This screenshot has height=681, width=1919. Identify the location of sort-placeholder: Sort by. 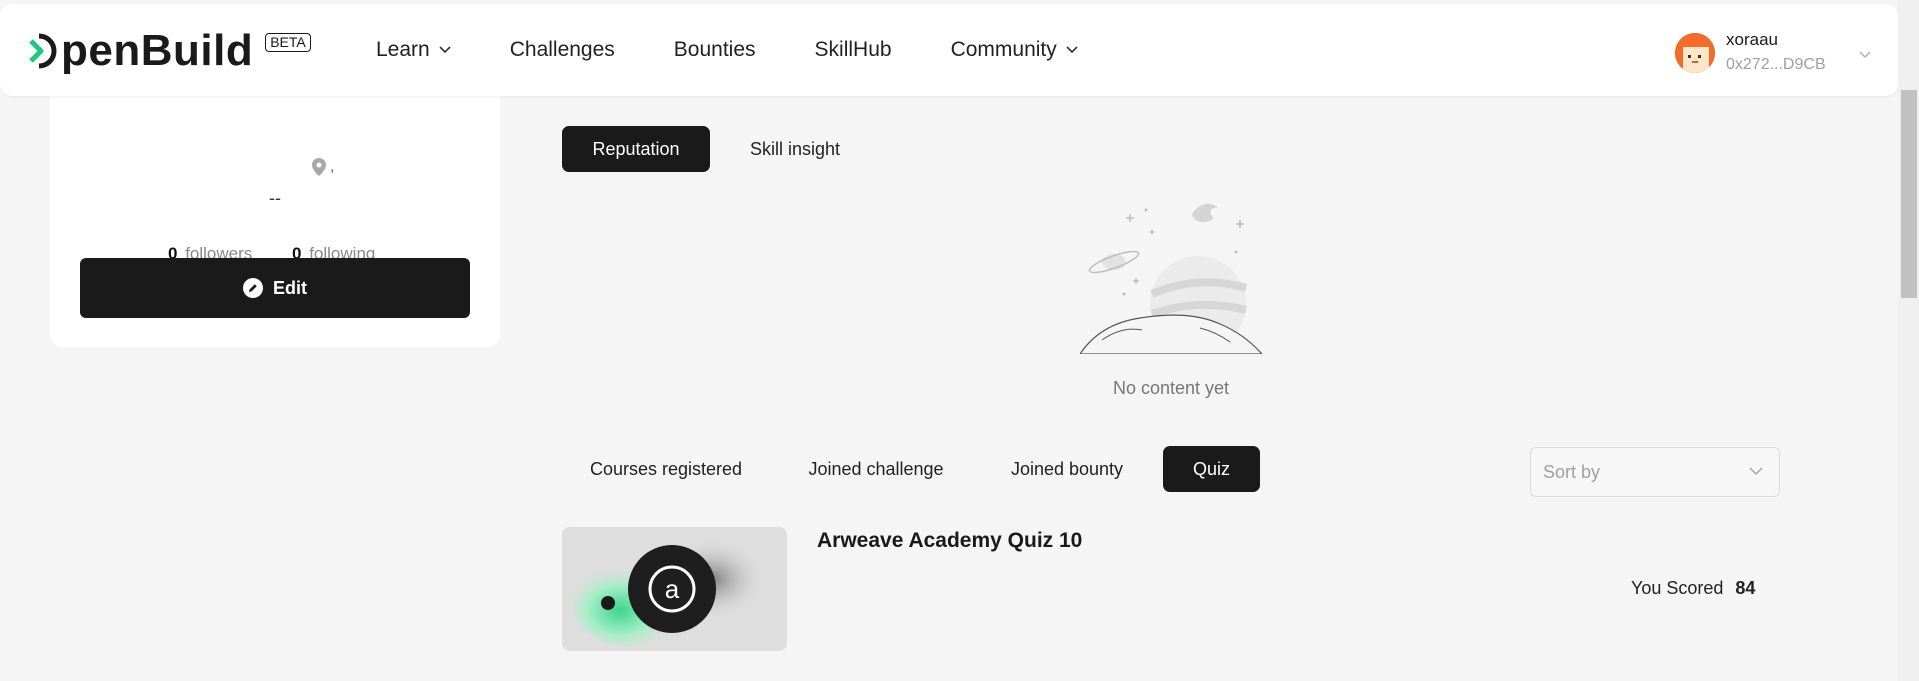
(1572, 471).